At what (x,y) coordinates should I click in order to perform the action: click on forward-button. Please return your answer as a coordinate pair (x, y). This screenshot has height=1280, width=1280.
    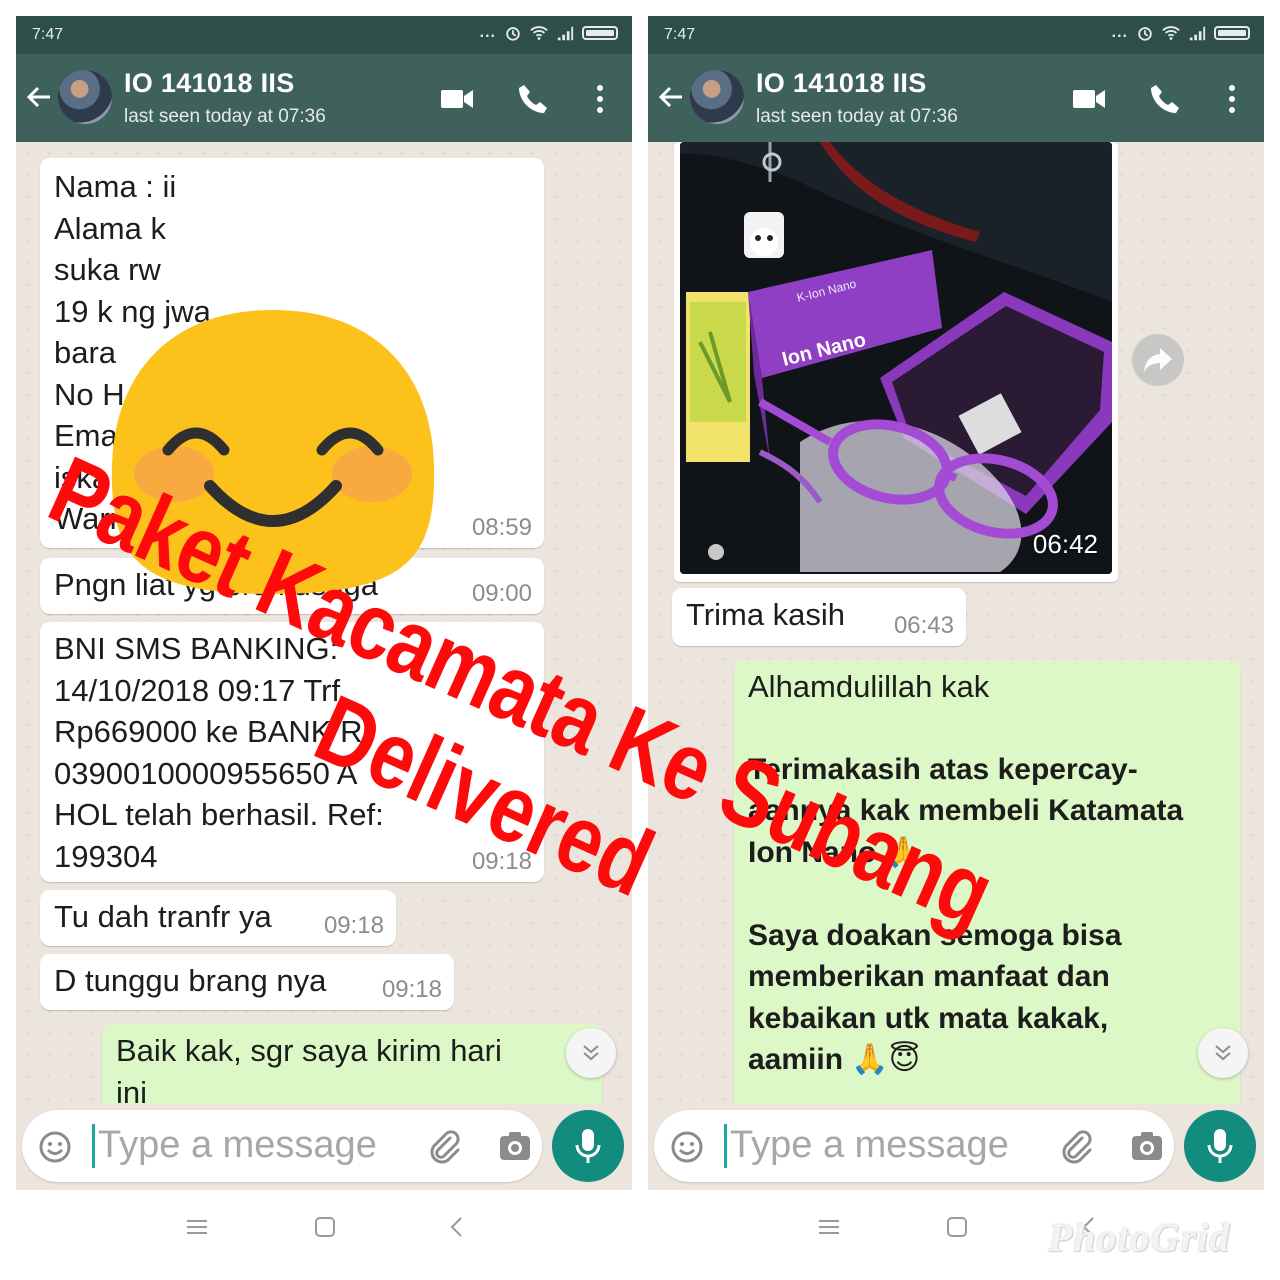
    Looking at the image, I should click on (1158, 360).